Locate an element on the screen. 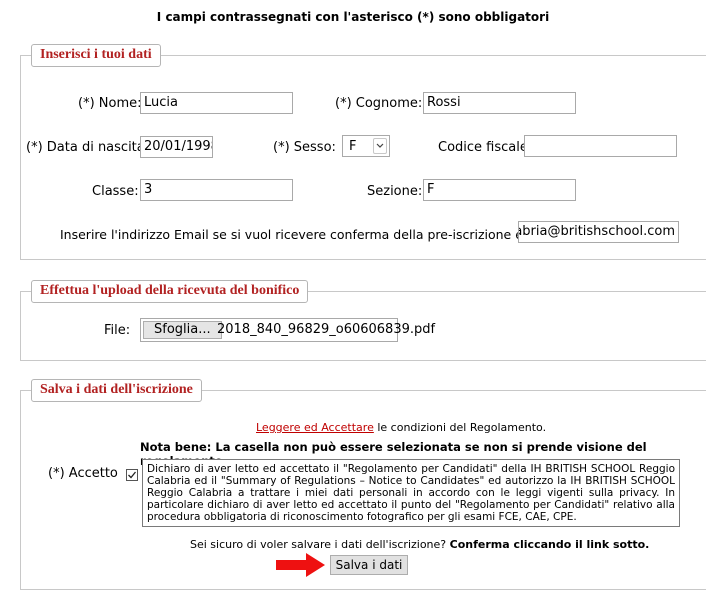 The height and width of the screenshot is (590, 706). nome-input: Lucia is located at coordinates (216, 103).